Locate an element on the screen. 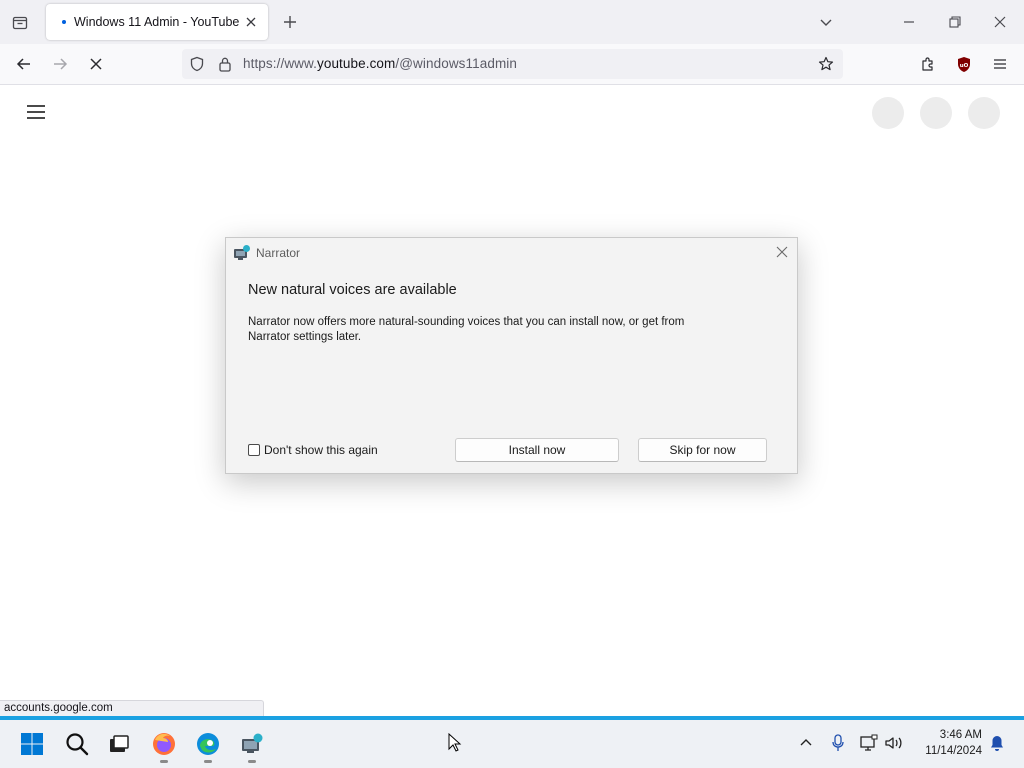 Image resolution: width=1024 pixels, height=768 pixels. close-window-icon is located at coordinates (1000, 22).